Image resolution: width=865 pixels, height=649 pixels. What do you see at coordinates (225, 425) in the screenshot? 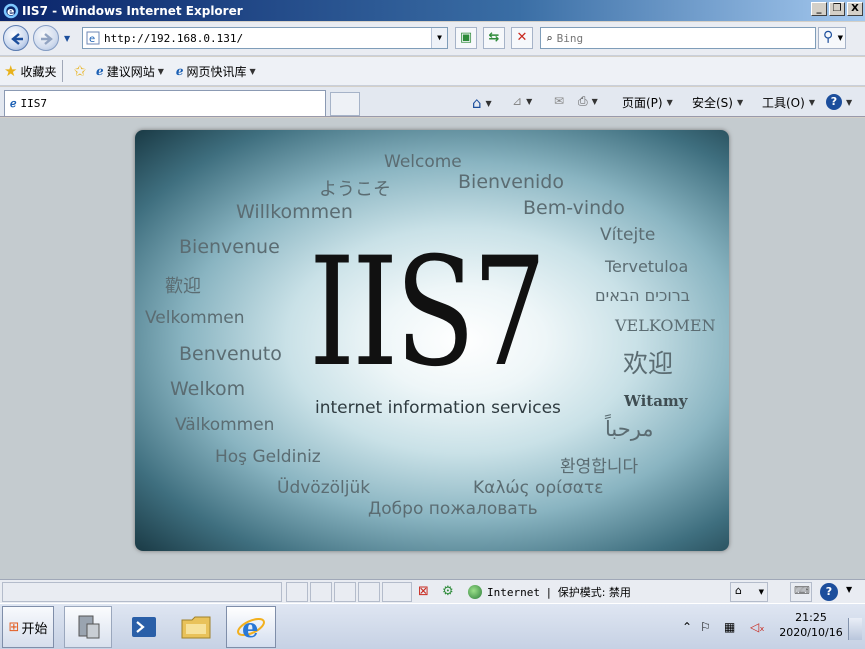
I see `welcome-word: Välkommen` at bounding box center [225, 425].